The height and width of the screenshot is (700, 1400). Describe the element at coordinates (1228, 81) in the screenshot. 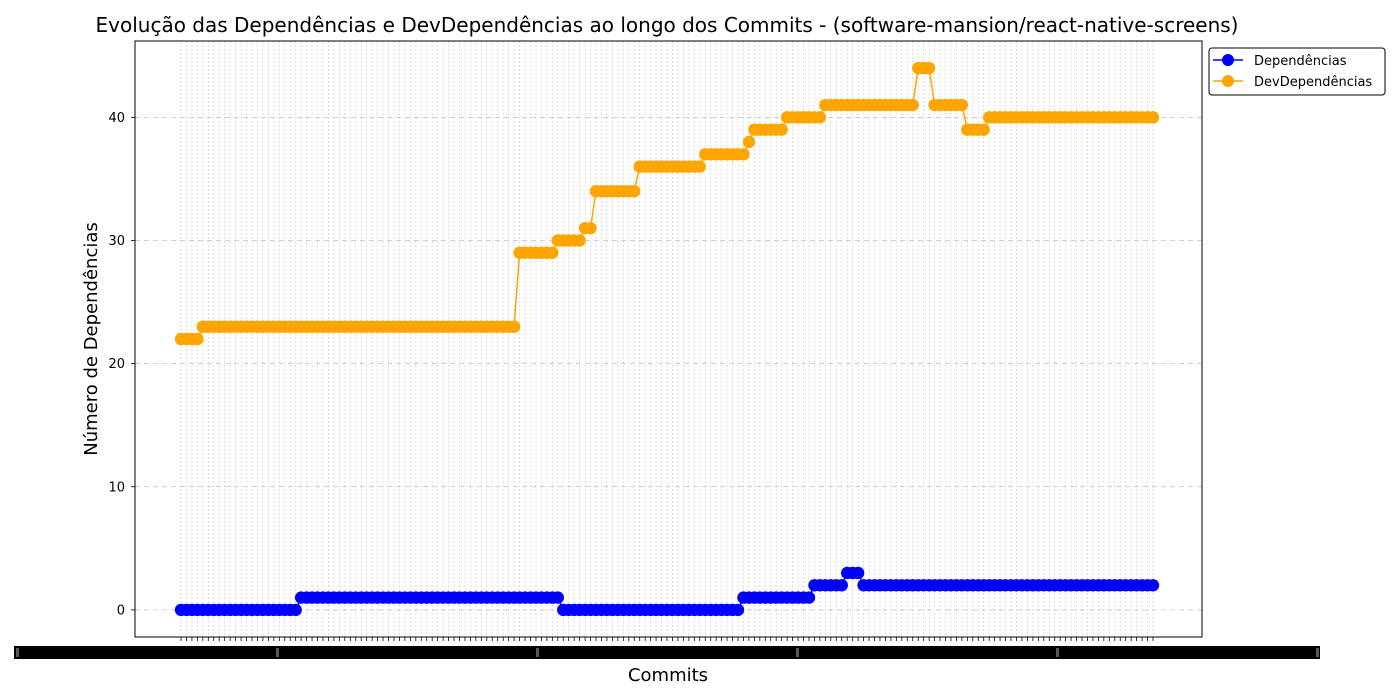

I see `legend-marker-devdependencias` at that location.